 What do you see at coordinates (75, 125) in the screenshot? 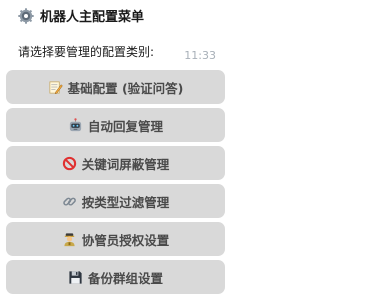
I see `robot-icon` at bounding box center [75, 125].